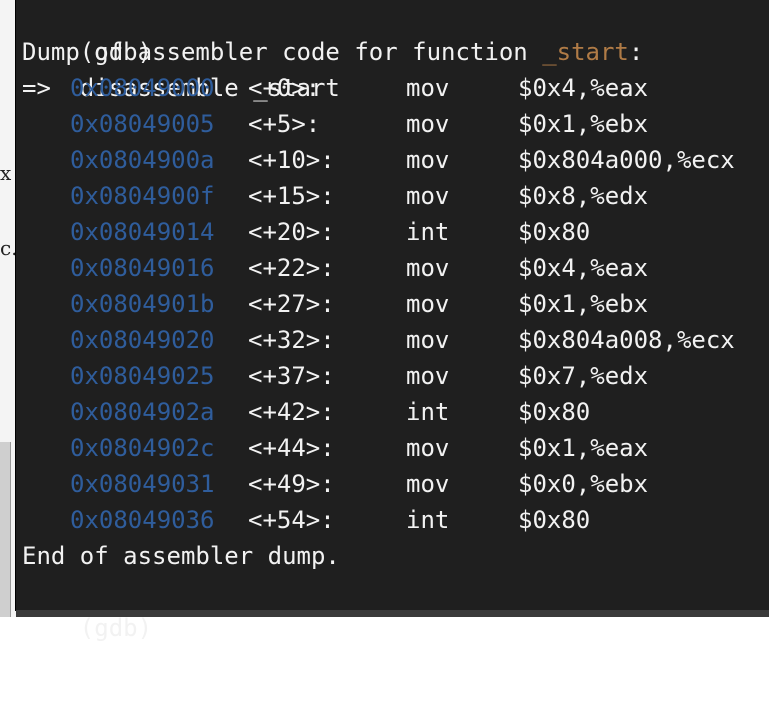 Image resolution: width=769 pixels, height=718 pixels. Describe the element at coordinates (392, 520) in the screenshot. I see `instruction-row: 0x08049036 <+54>: int $0x80` at that location.